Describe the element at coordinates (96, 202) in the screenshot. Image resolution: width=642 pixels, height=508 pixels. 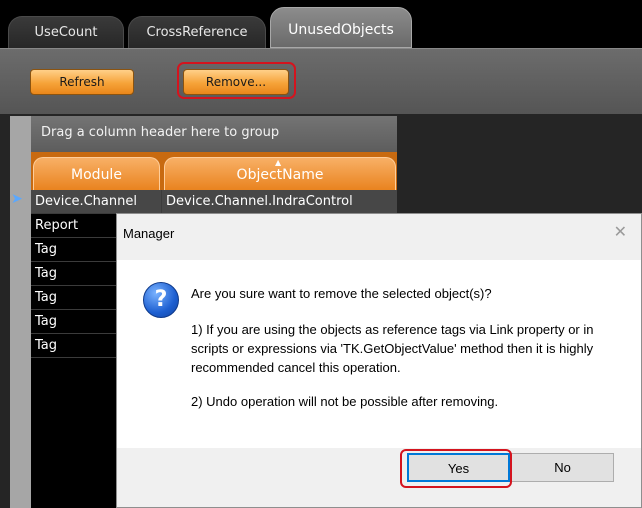
I see `cell-module: Device.Channel` at that location.